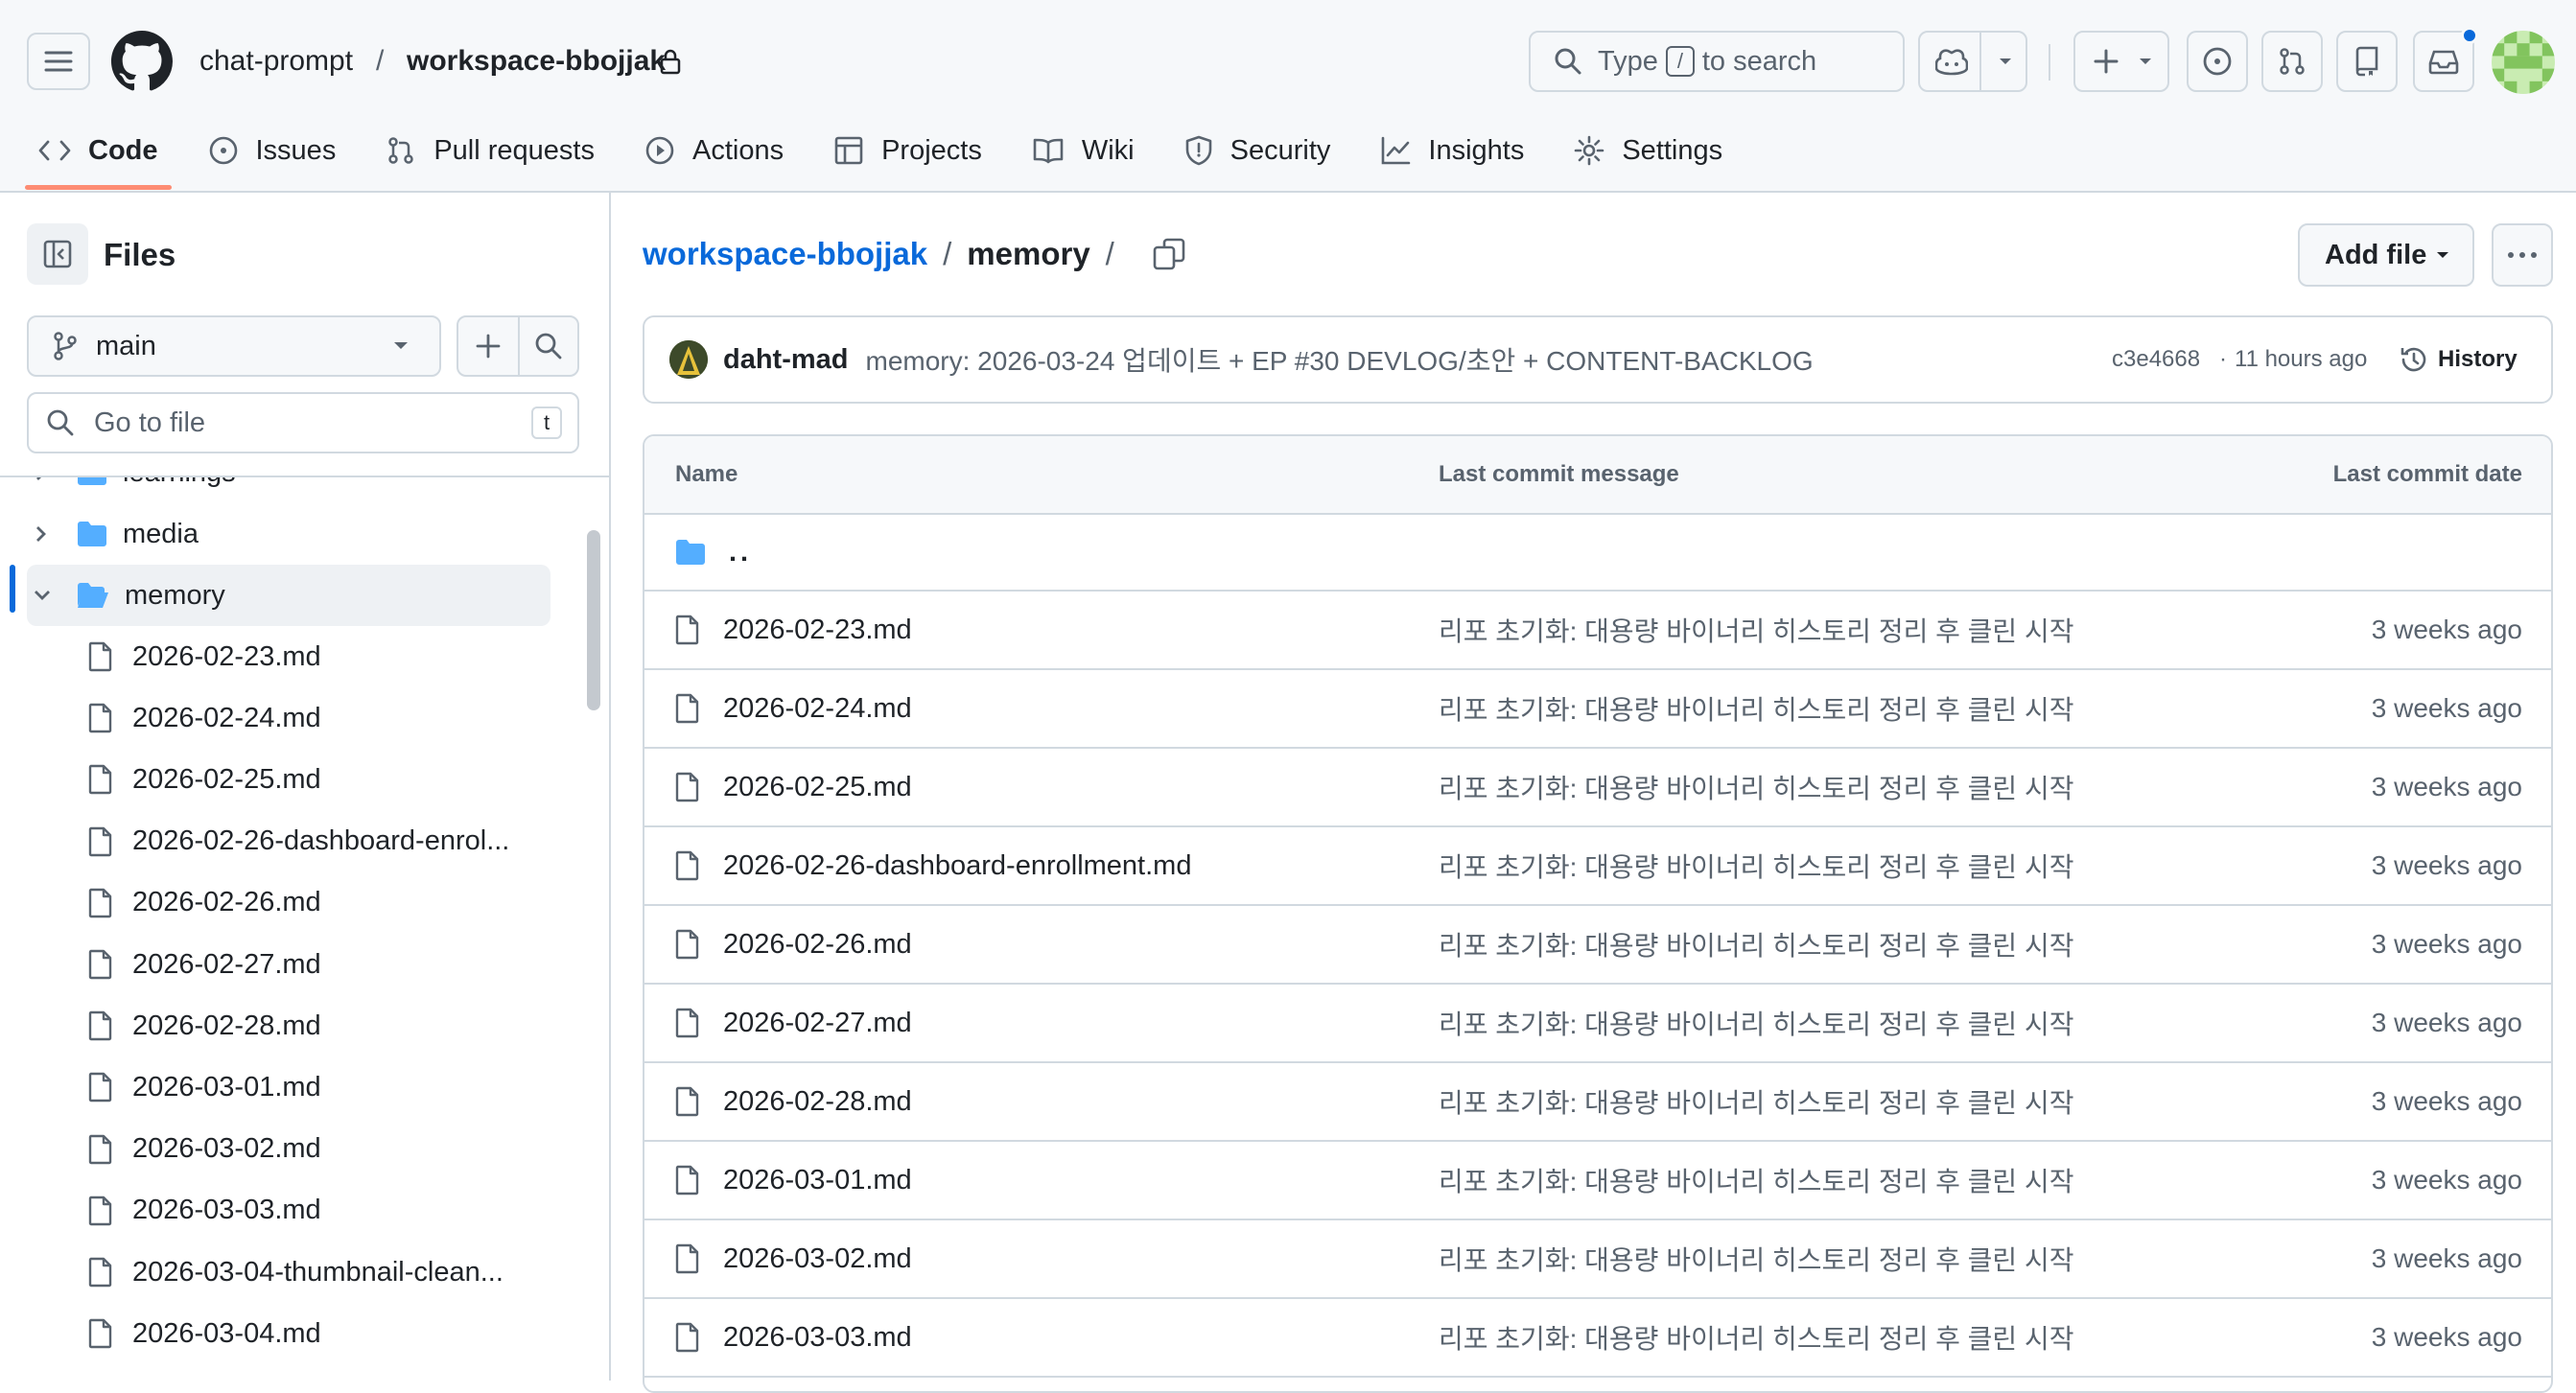 The image size is (2576, 1393). Describe the element at coordinates (288, 903) in the screenshot. I see `tree-item-file: 2026-02-26.md` at that location.